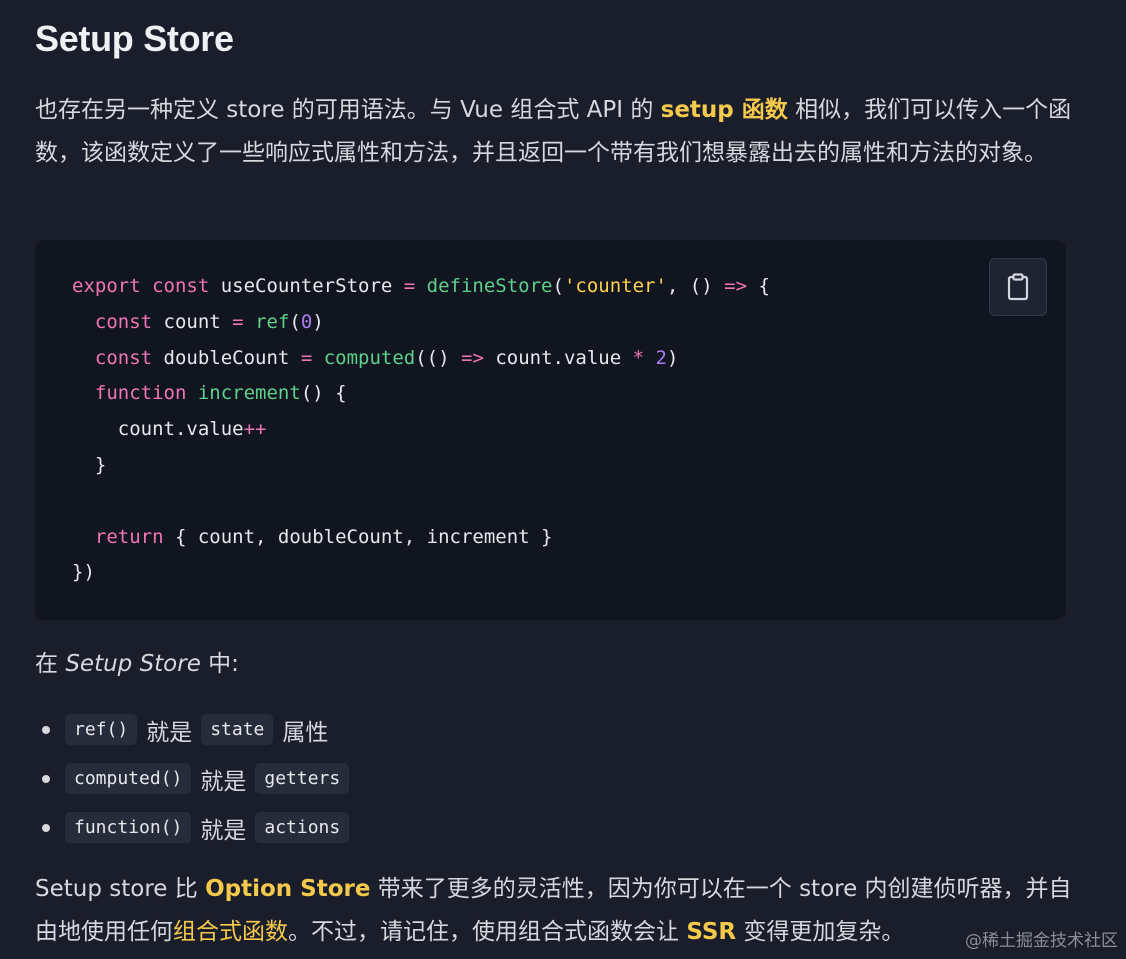 This screenshot has height=959, width=1126. I want to click on setup-store-intro: 在 Setup Store 中:, so click(555, 664).